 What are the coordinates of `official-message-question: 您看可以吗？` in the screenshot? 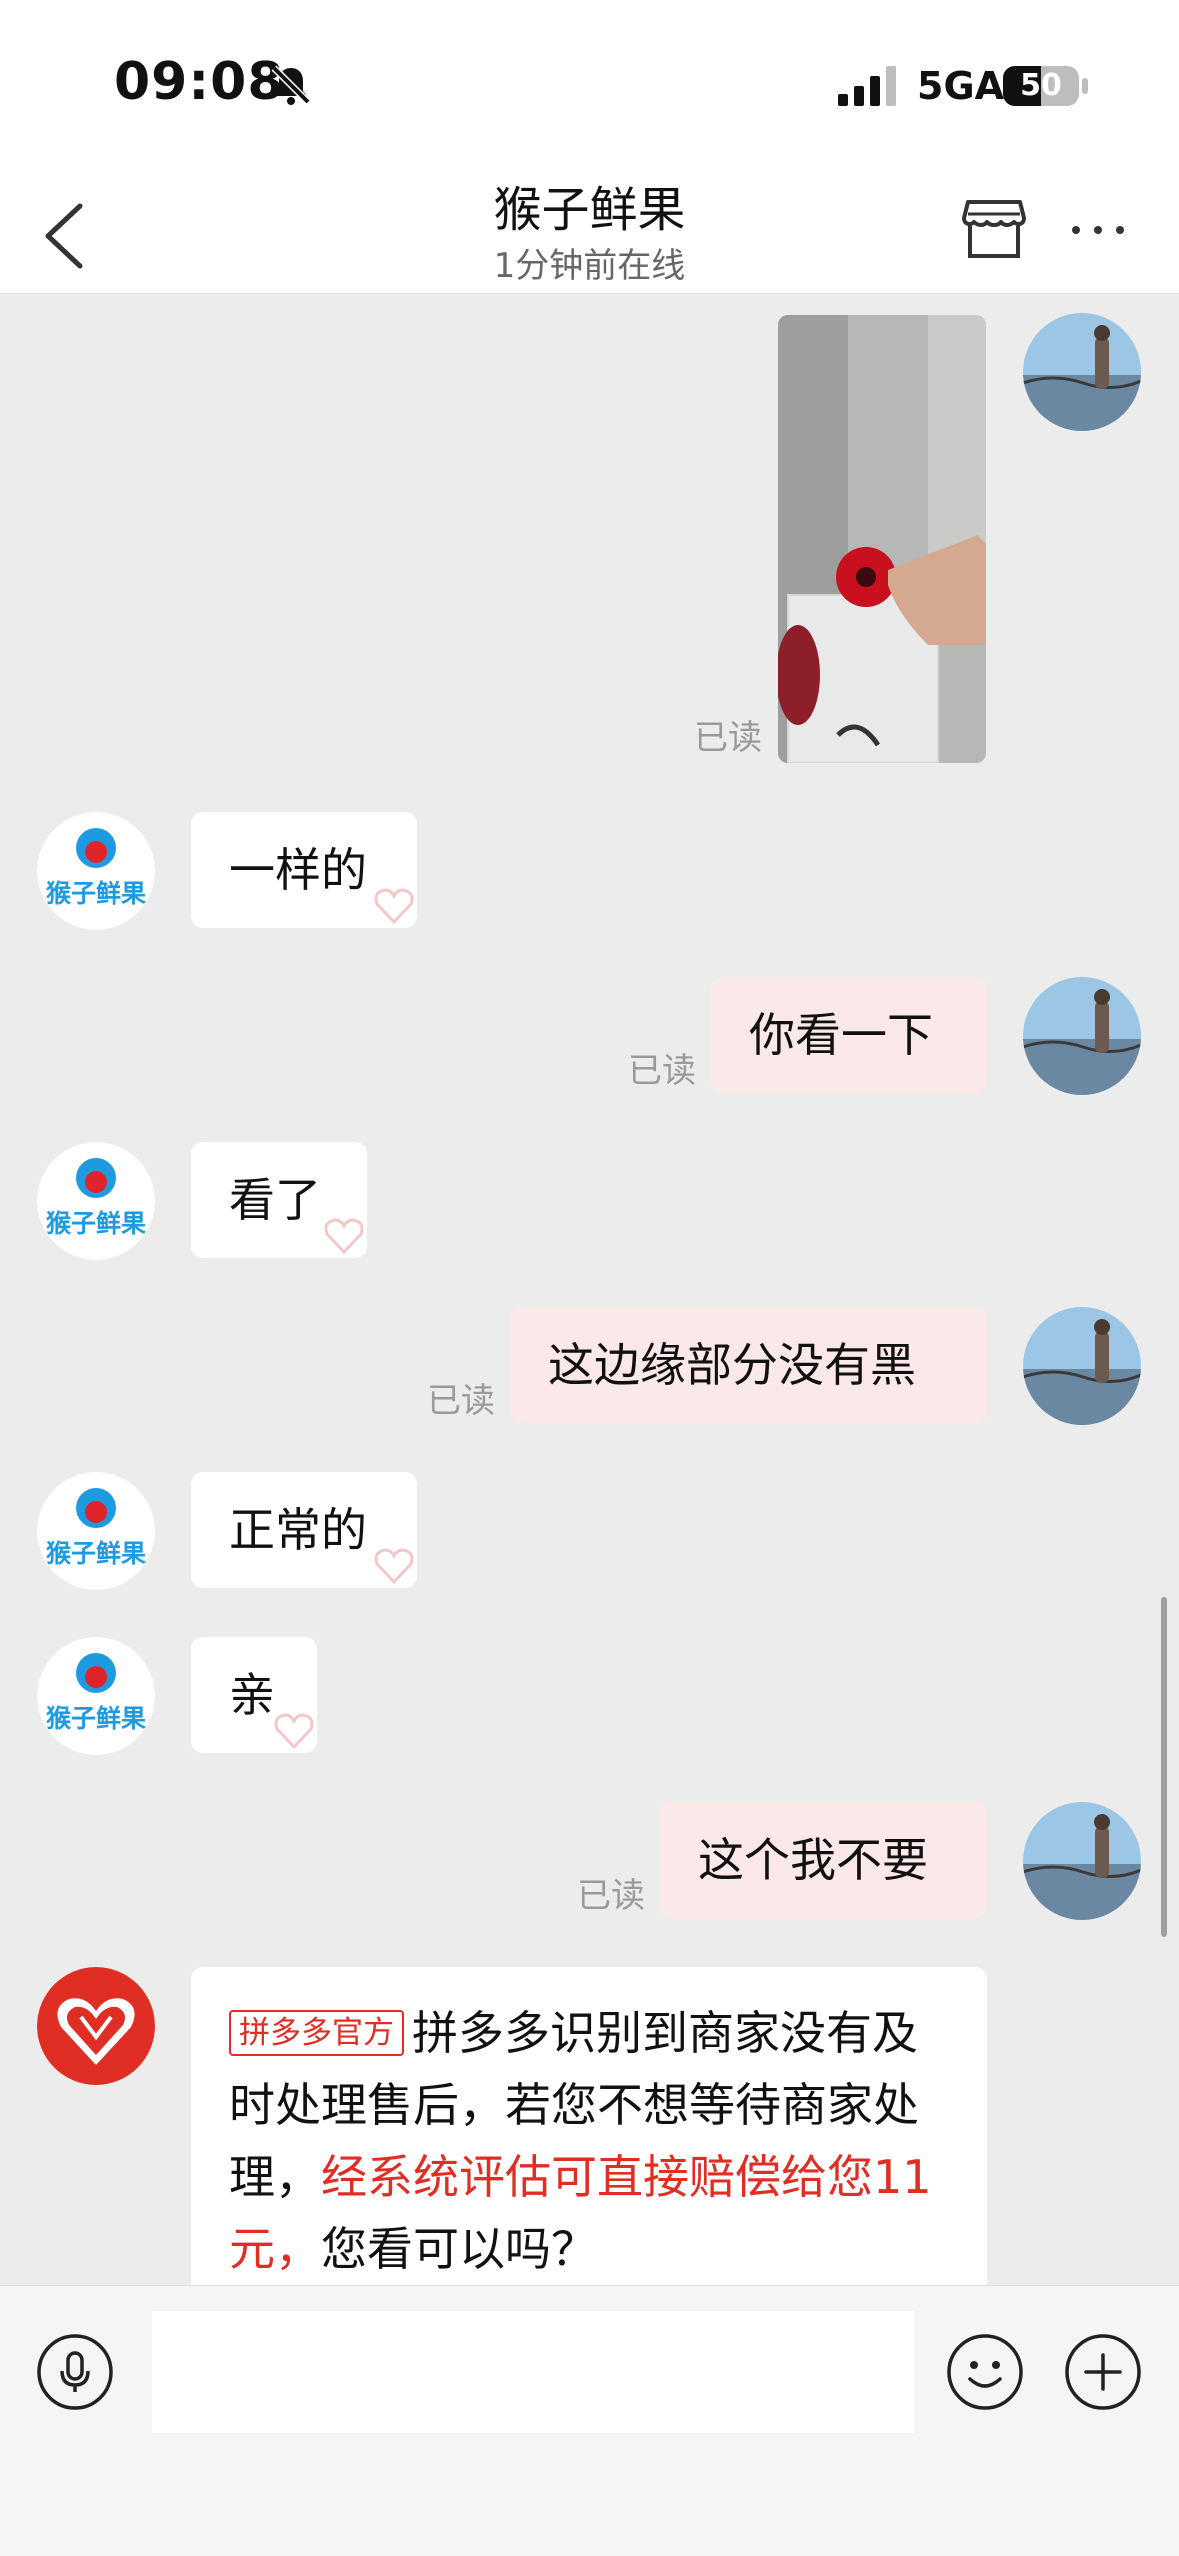 It's located at (459, 2249).